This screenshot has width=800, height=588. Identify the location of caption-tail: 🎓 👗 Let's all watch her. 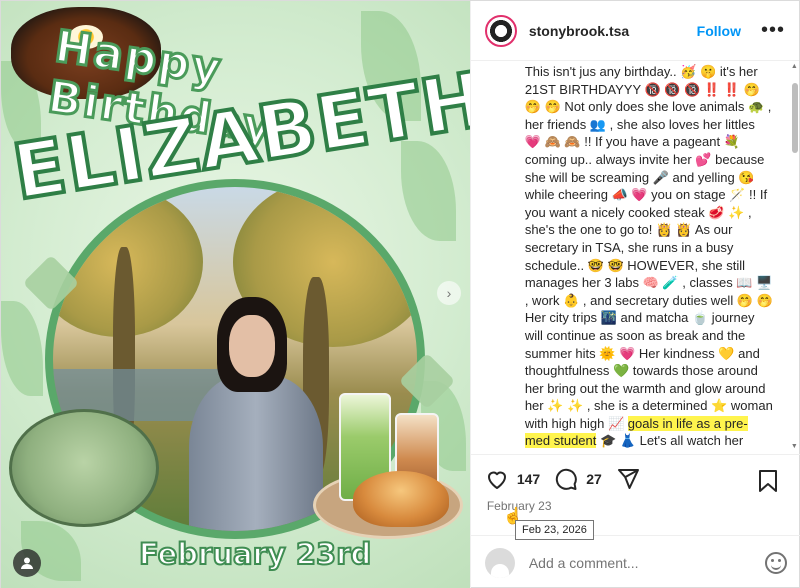
(670, 441).